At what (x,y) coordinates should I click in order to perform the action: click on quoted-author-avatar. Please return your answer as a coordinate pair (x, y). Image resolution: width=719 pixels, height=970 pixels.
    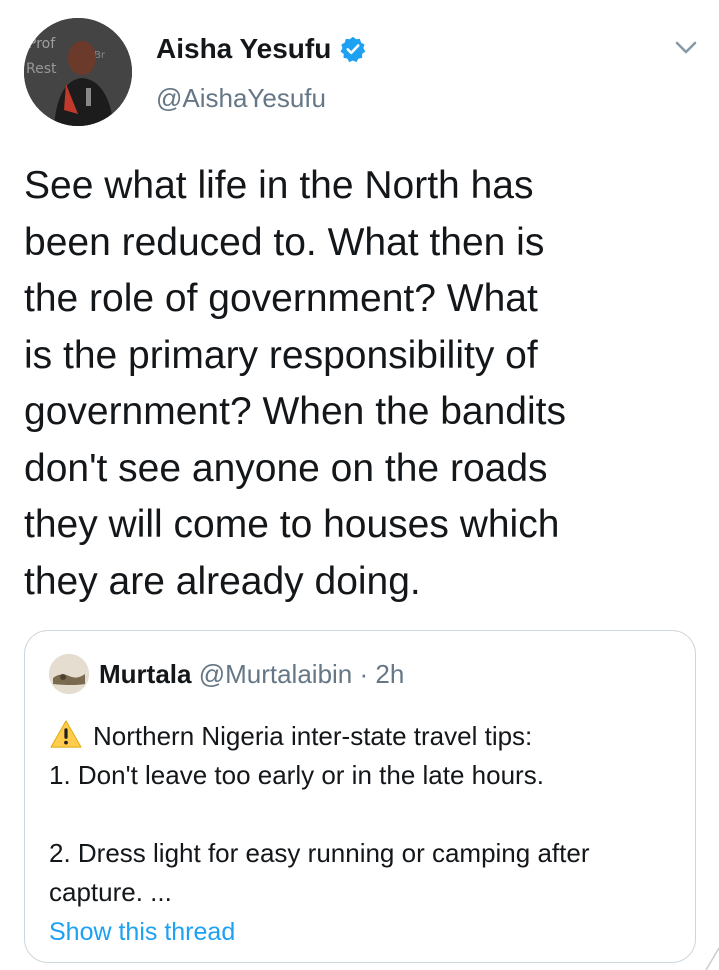
    Looking at the image, I should click on (69, 674).